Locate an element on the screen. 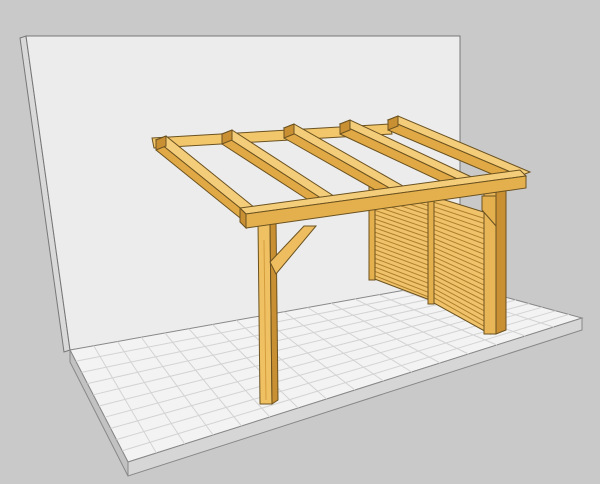 The width and height of the screenshot is (600, 484). front-post-side is located at coordinates (274, 312).